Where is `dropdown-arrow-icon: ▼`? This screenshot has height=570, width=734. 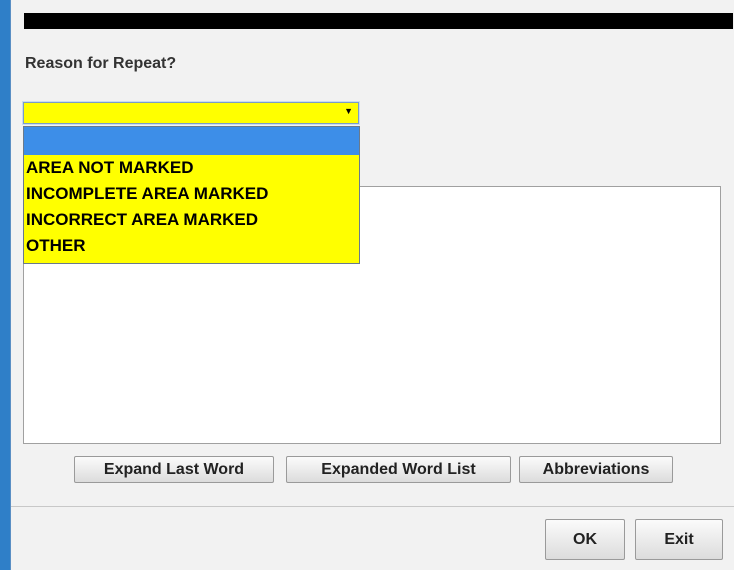
dropdown-arrow-icon: ▼ is located at coordinates (348, 111).